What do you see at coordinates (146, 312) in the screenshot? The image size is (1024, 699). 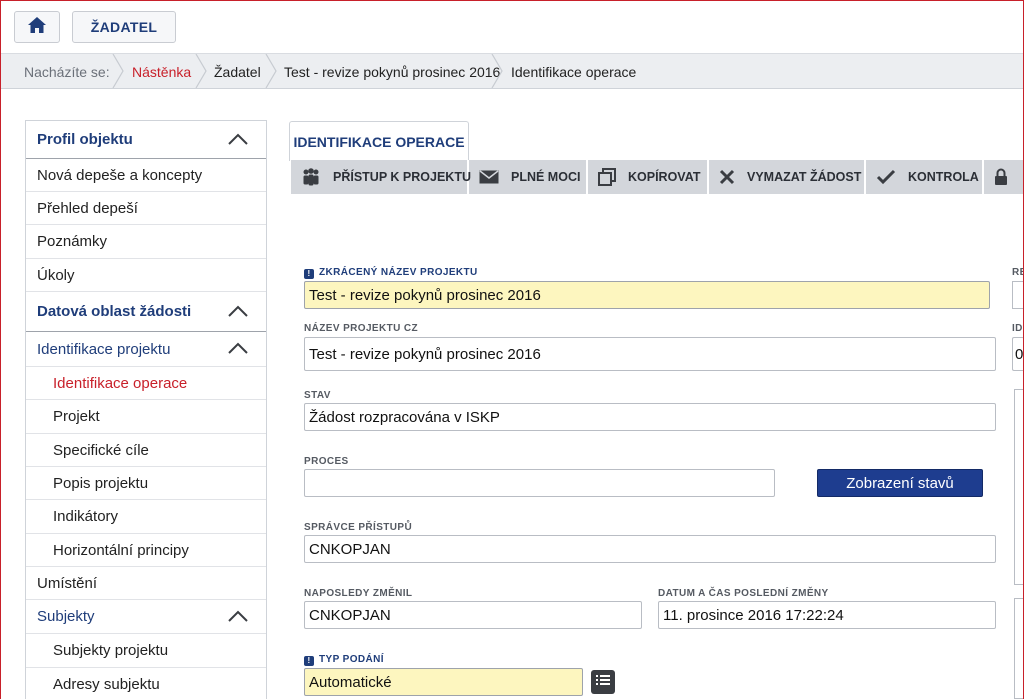 I see `nav-datova-oblast: Datová oblast žádosti` at bounding box center [146, 312].